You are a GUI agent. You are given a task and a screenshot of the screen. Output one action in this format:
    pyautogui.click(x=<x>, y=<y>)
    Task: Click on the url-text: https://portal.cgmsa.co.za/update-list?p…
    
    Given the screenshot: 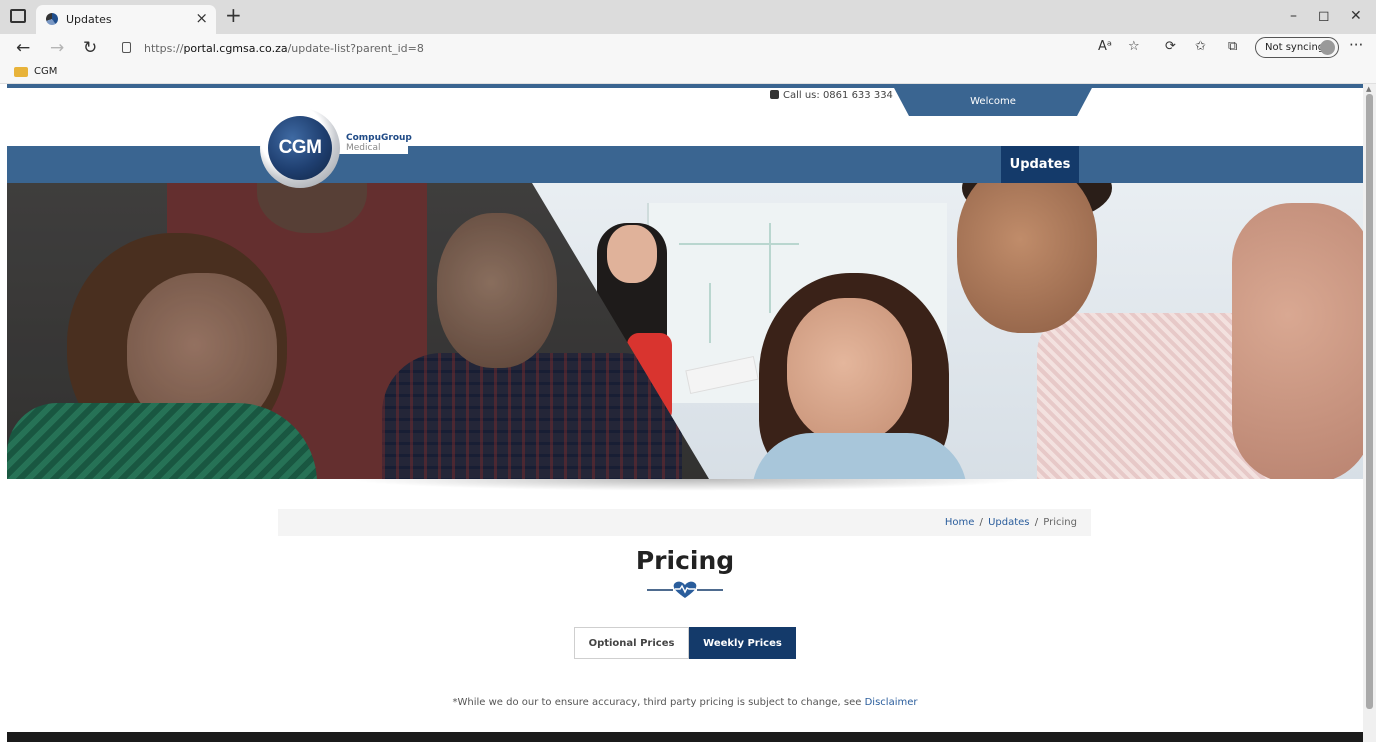 What is the action you would take?
    pyautogui.click(x=284, y=48)
    